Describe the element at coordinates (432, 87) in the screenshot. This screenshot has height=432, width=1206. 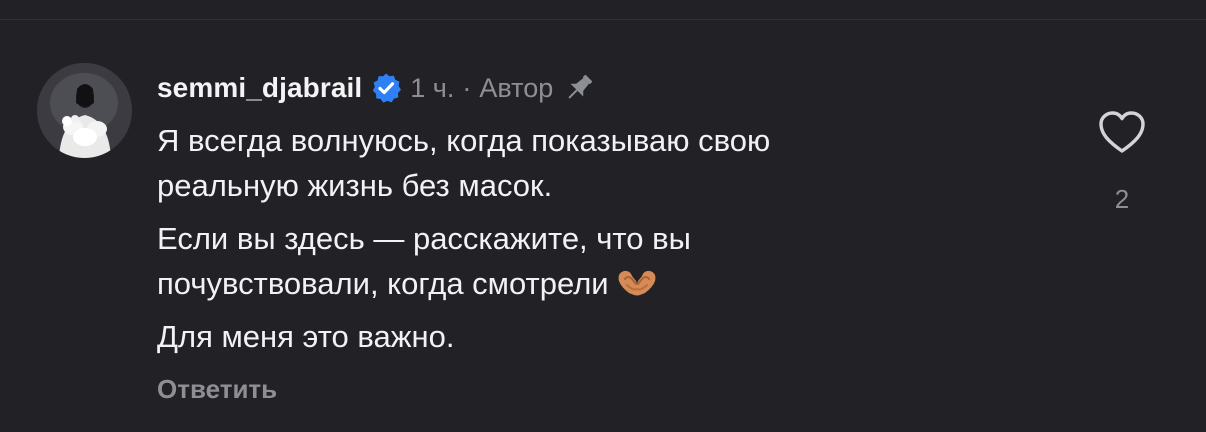
I see `comment-time: 1 ч.` at that location.